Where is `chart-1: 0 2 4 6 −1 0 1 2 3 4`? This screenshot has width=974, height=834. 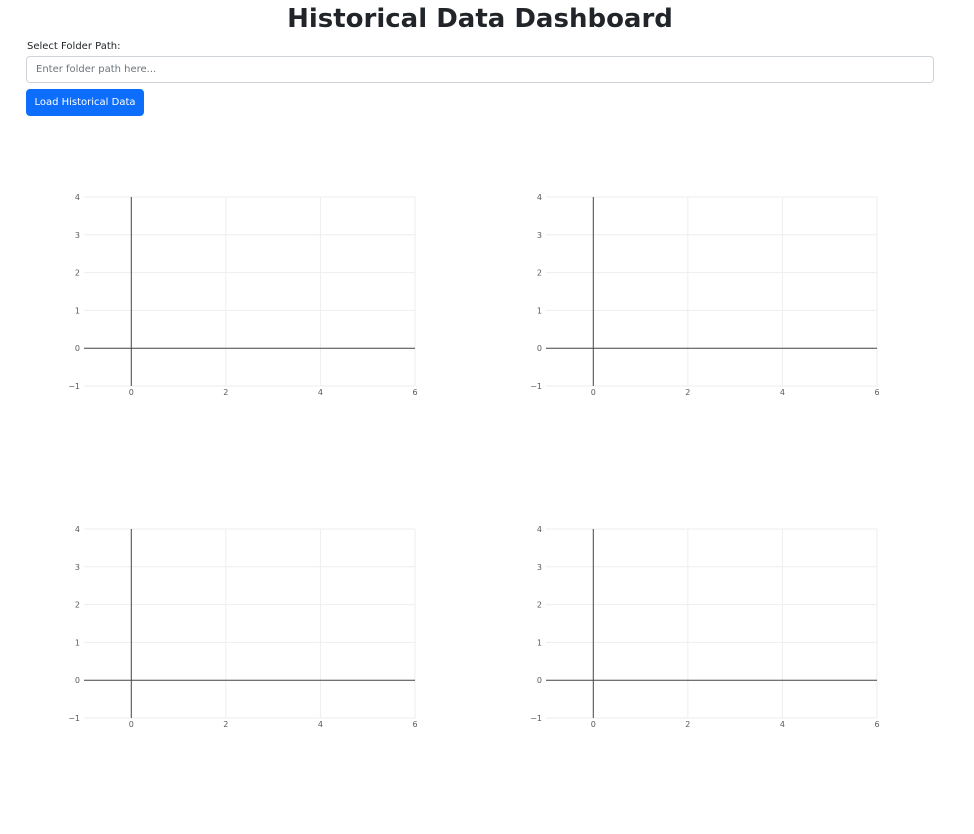
chart-1: 0 2 4 6 −1 0 1 2 3 4 is located at coordinates (260, 300).